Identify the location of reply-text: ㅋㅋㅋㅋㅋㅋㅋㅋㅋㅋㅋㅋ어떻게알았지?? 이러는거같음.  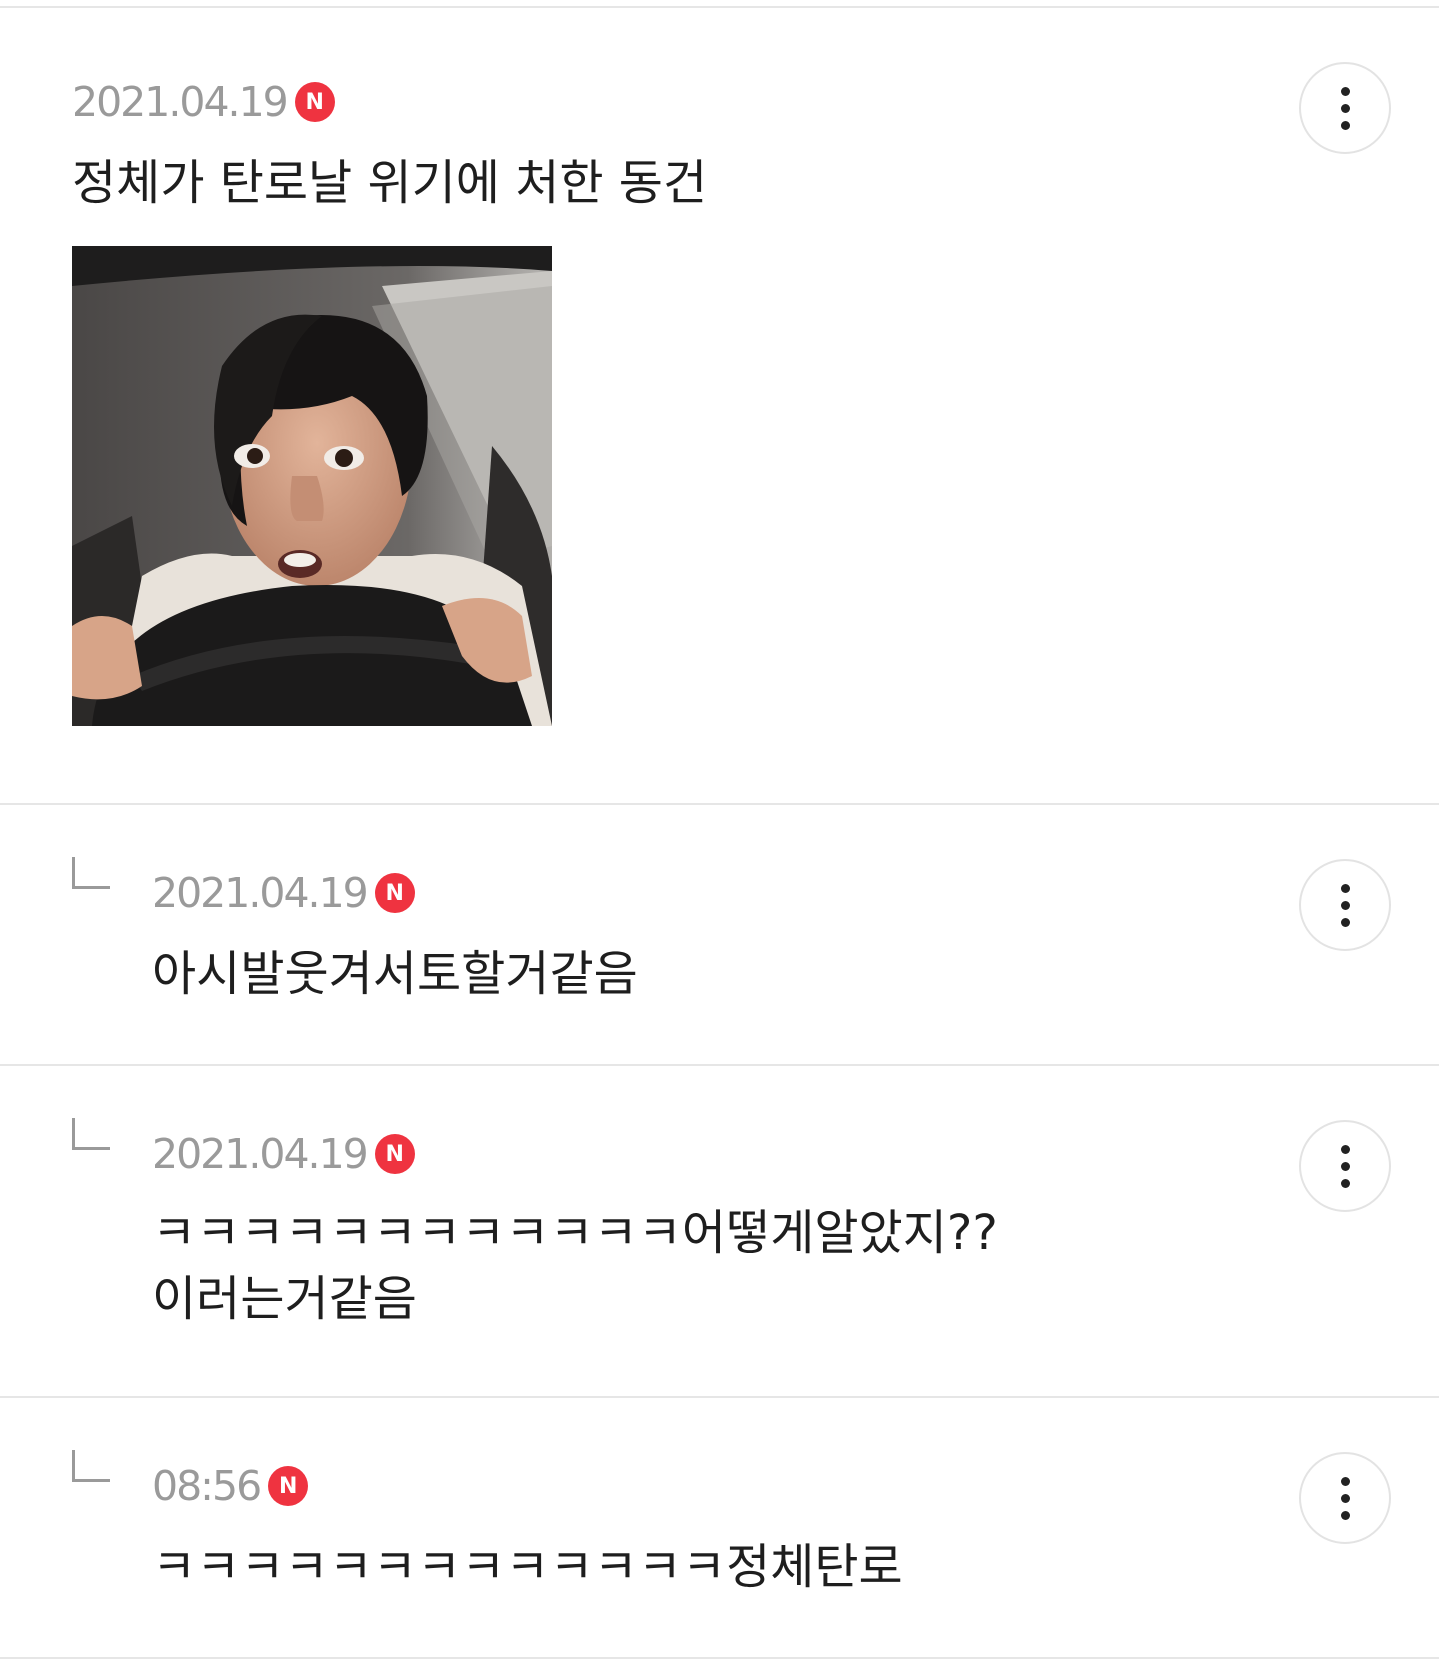
(575, 1266).